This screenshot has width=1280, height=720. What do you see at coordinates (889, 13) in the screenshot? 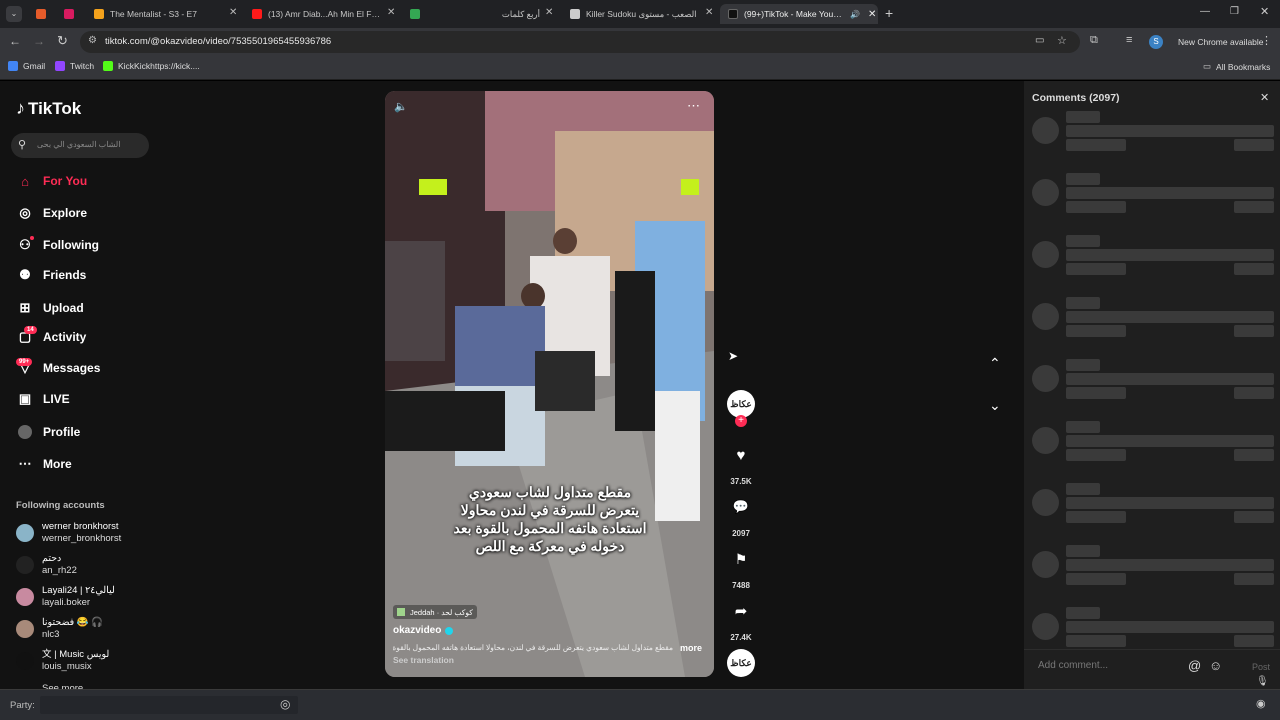
I see `new-tab-button: +` at bounding box center [889, 13].